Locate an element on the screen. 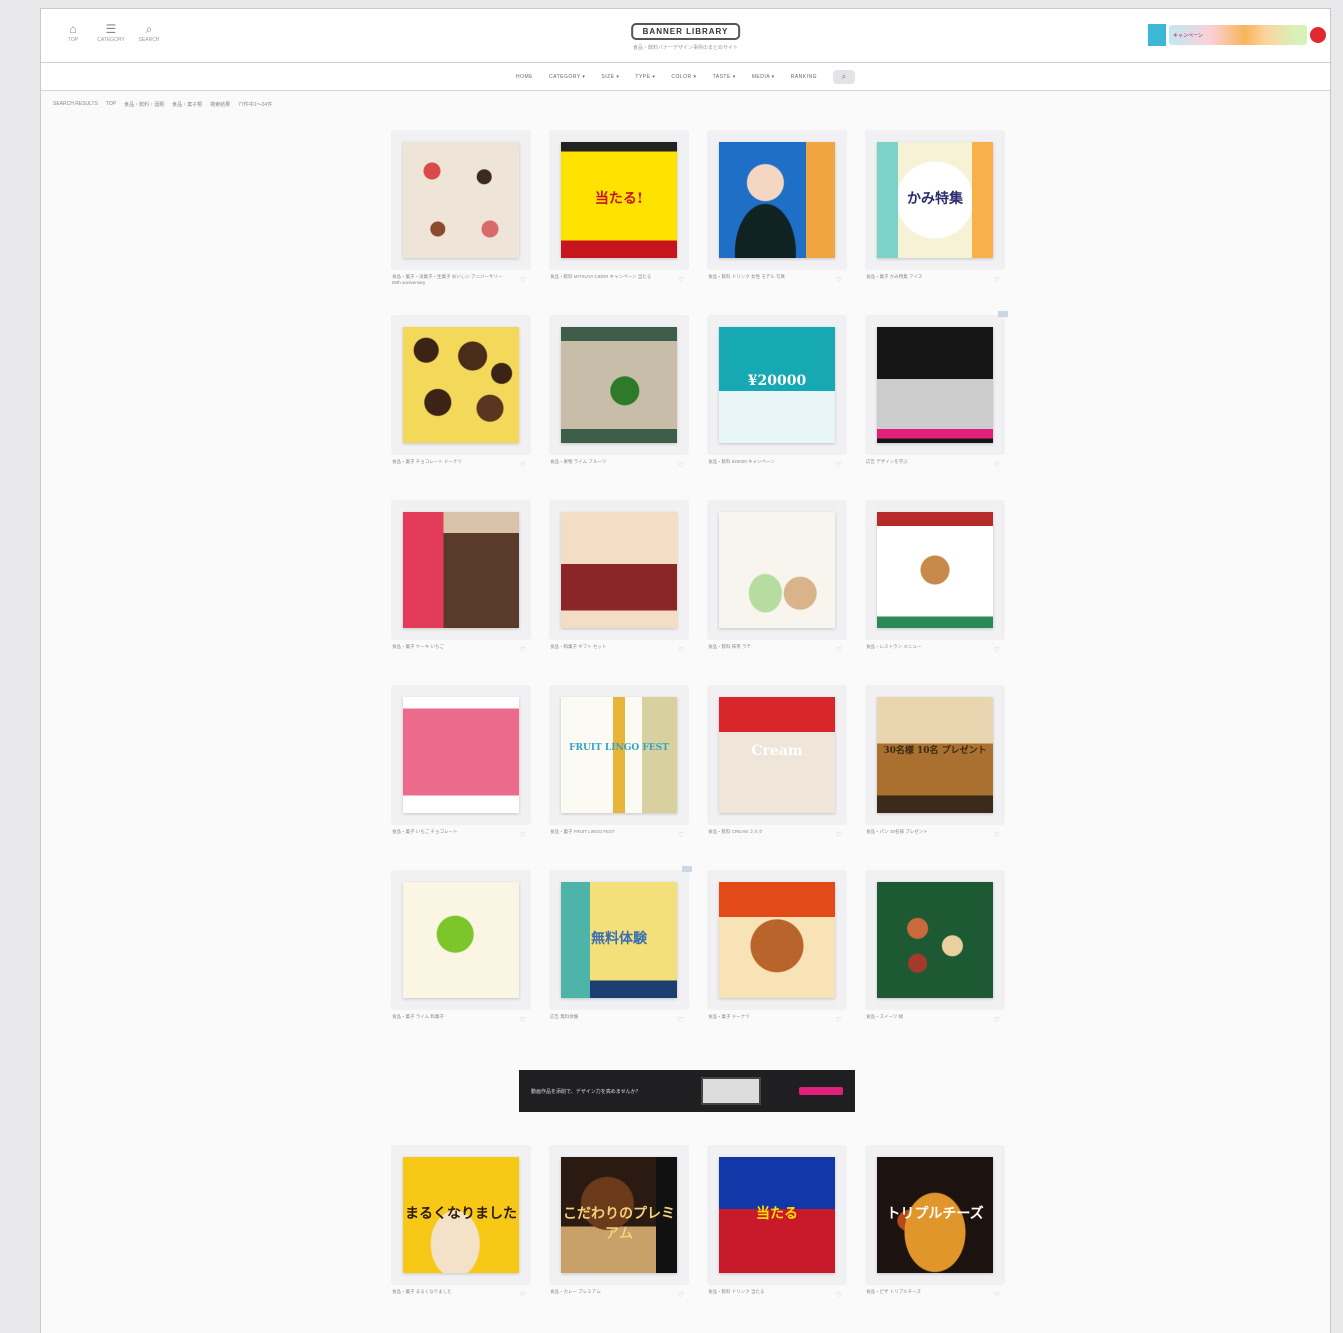  nav-size: SIZE ▾ is located at coordinates (610, 77).